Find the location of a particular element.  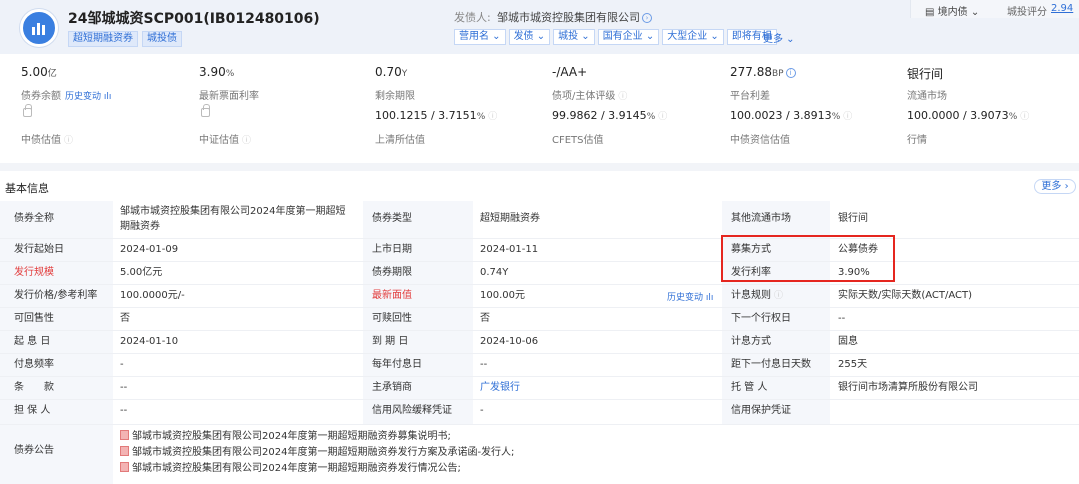

label-days-to-pay: 距下一付息日天数 is located at coordinates (771, 364).